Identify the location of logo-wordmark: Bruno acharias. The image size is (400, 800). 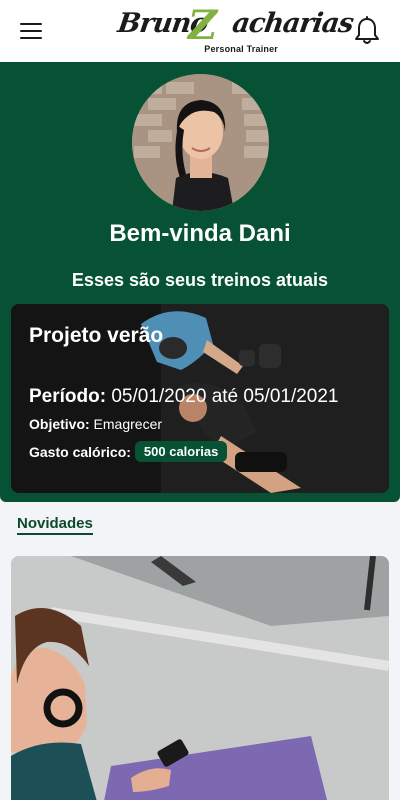
(235, 23).